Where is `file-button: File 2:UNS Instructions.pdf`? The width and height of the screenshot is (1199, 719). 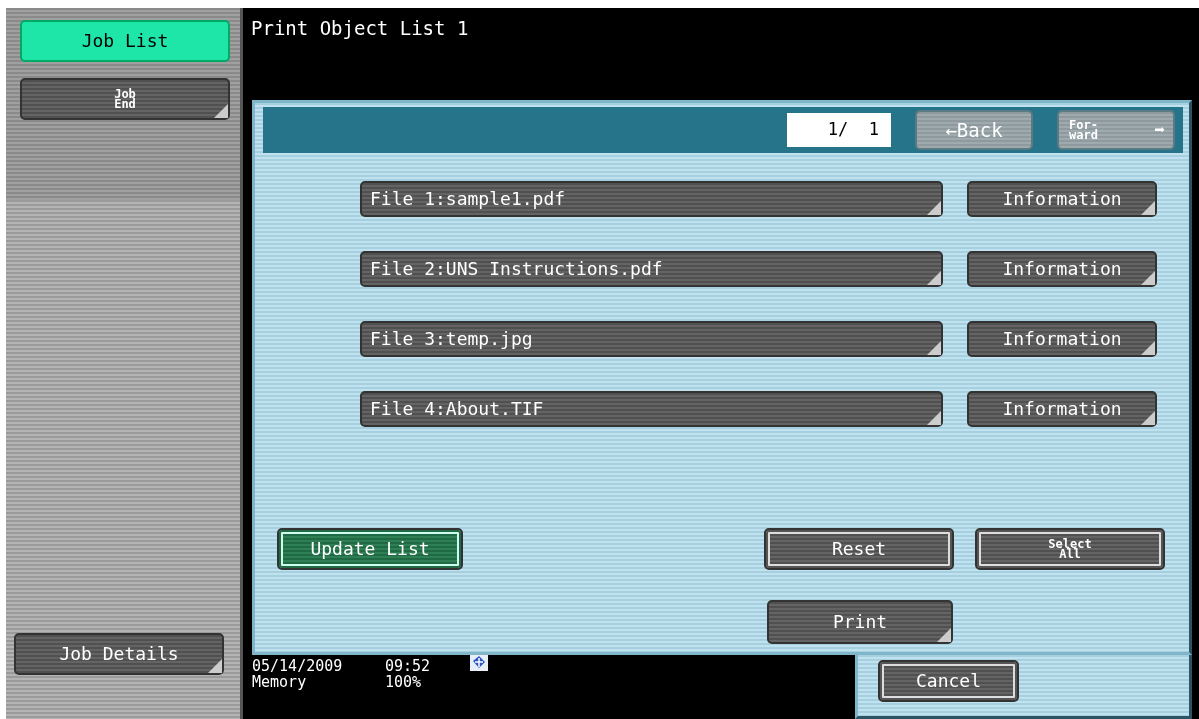
file-button: File 2:UNS Instructions.pdf is located at coordinates (651, 269).